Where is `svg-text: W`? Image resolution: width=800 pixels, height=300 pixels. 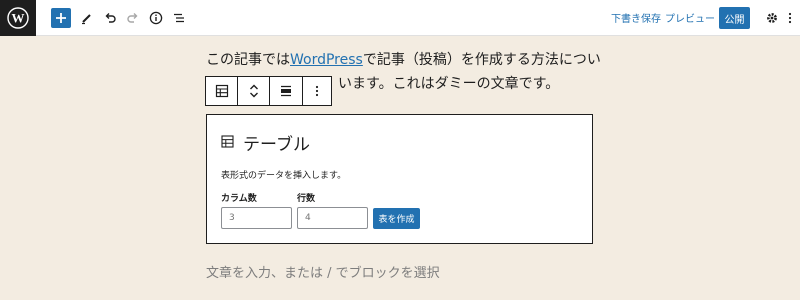 svg-text: W is located at coordinates (18, 18).